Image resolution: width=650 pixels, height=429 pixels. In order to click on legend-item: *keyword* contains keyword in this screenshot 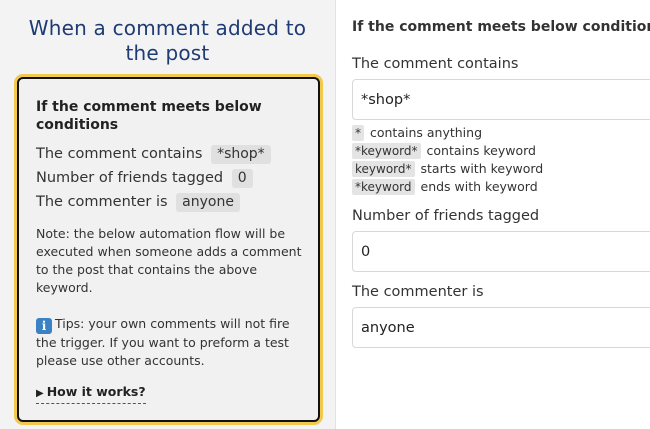, I will do `click(444, 151)`.